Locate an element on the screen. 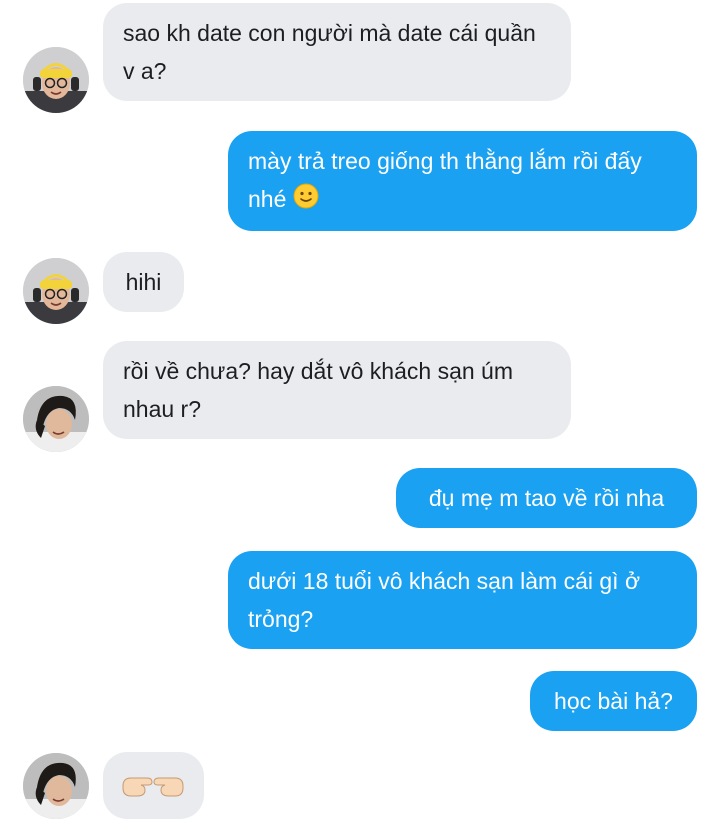 The image size is (720, 822). message-bubble-outgoing: đụ mẹ m tao về rồi nha is located at coordinates (546, 498).